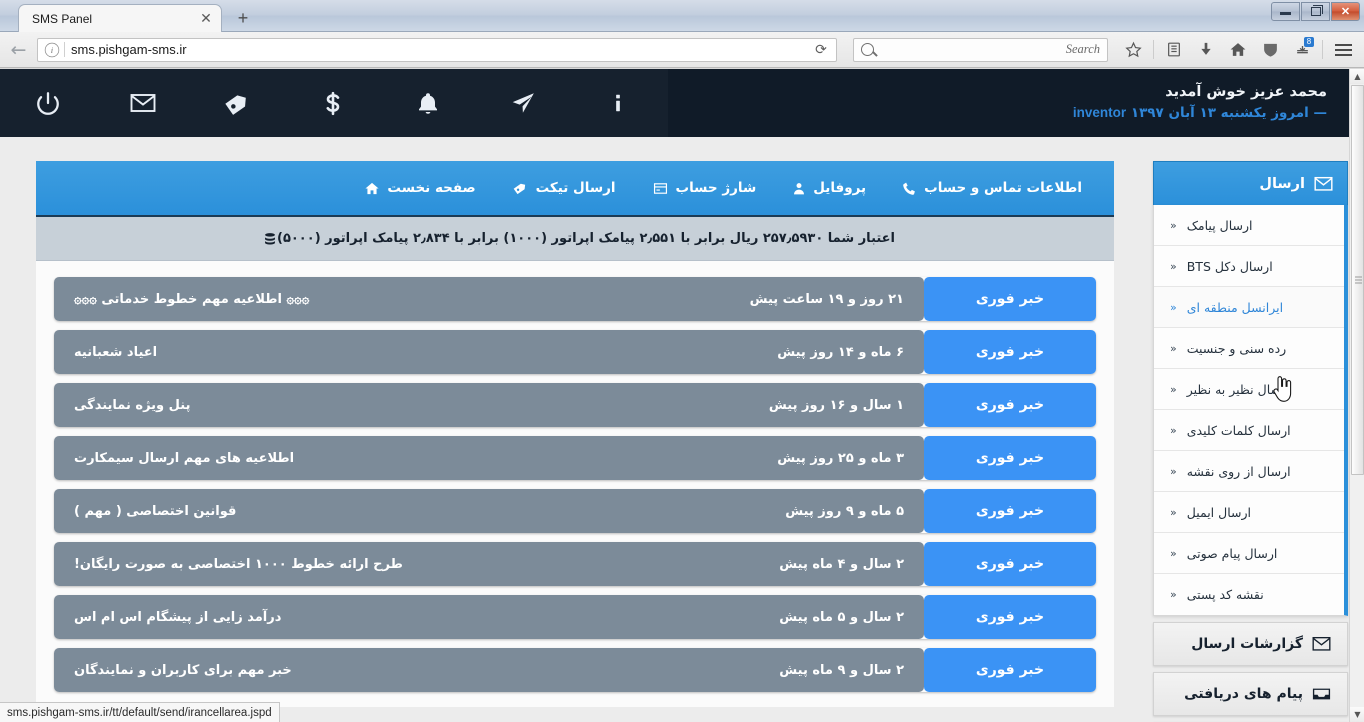 The width and height of the screenshot is (1364, 722). I want to click on page-scrollbar: ▲ ▼, so click(1356, 395).